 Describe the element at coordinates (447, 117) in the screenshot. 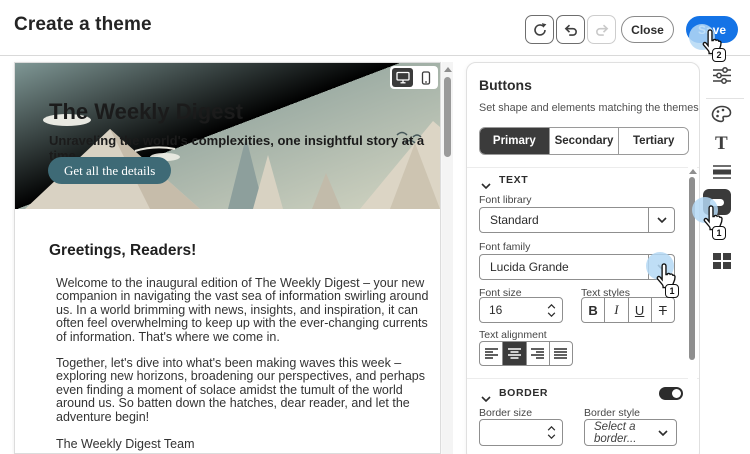

I see `preview-scrollbar-thumb` at that location.